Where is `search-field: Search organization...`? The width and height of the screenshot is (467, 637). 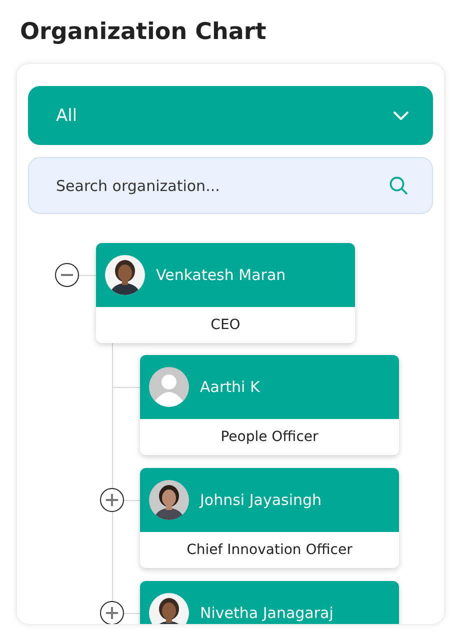
search-field: Search organization... is located at coordinates (230, 185).